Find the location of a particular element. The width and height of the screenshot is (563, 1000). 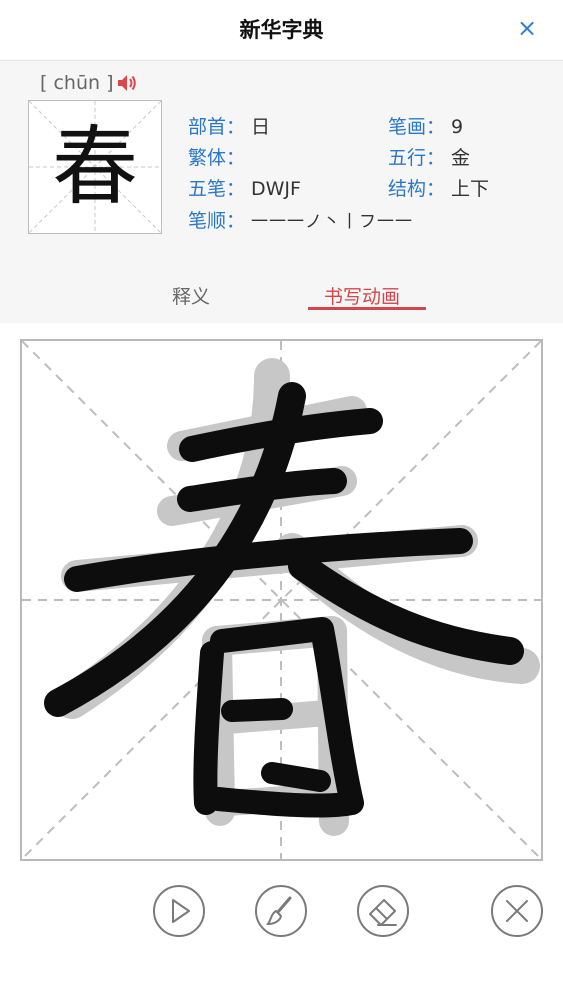

speaker-icon is located at coordinates (127, 83).